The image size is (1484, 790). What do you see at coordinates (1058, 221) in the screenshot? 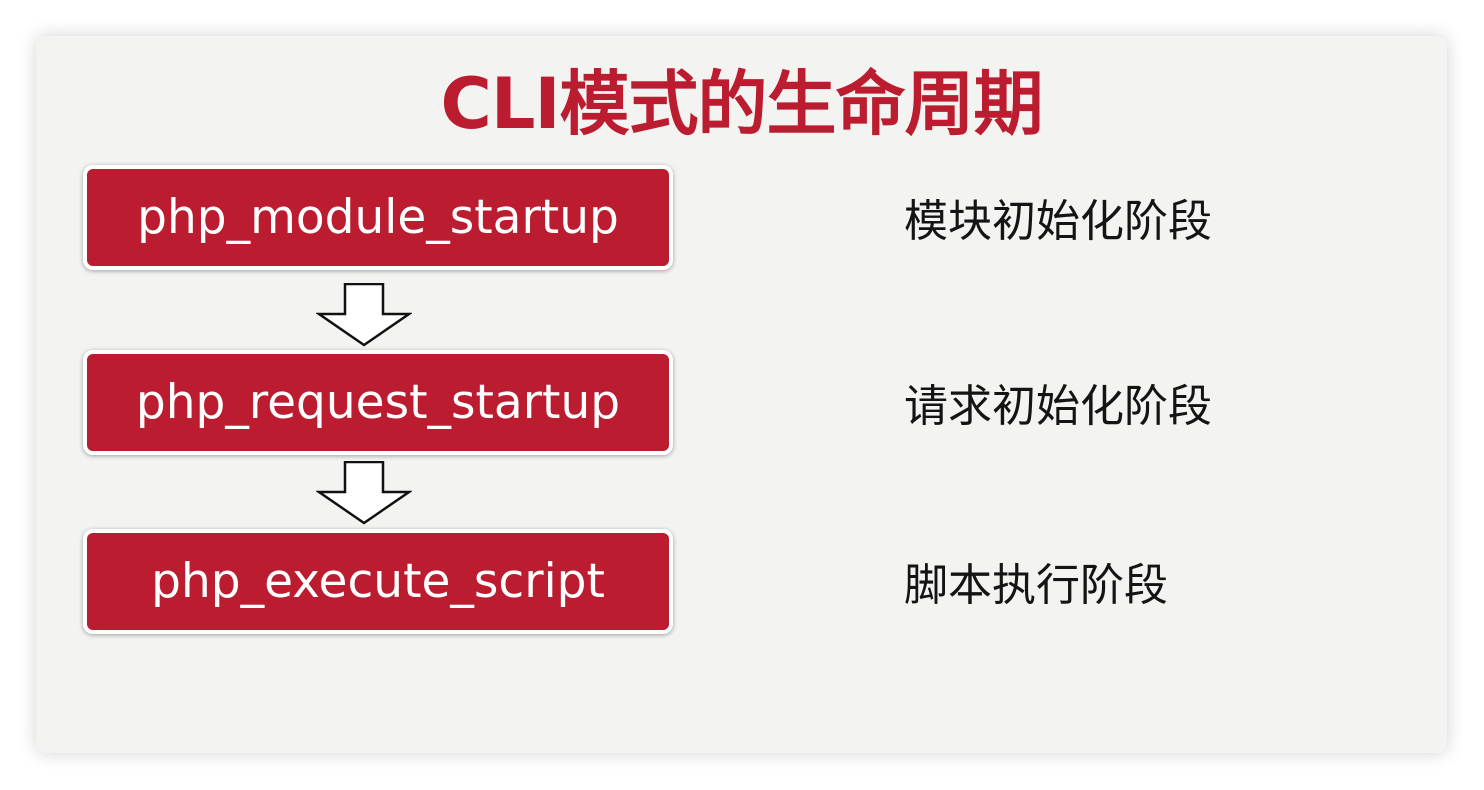
I see `stage-description: 模块初始化阶段` at bounding box center [1058, 221].